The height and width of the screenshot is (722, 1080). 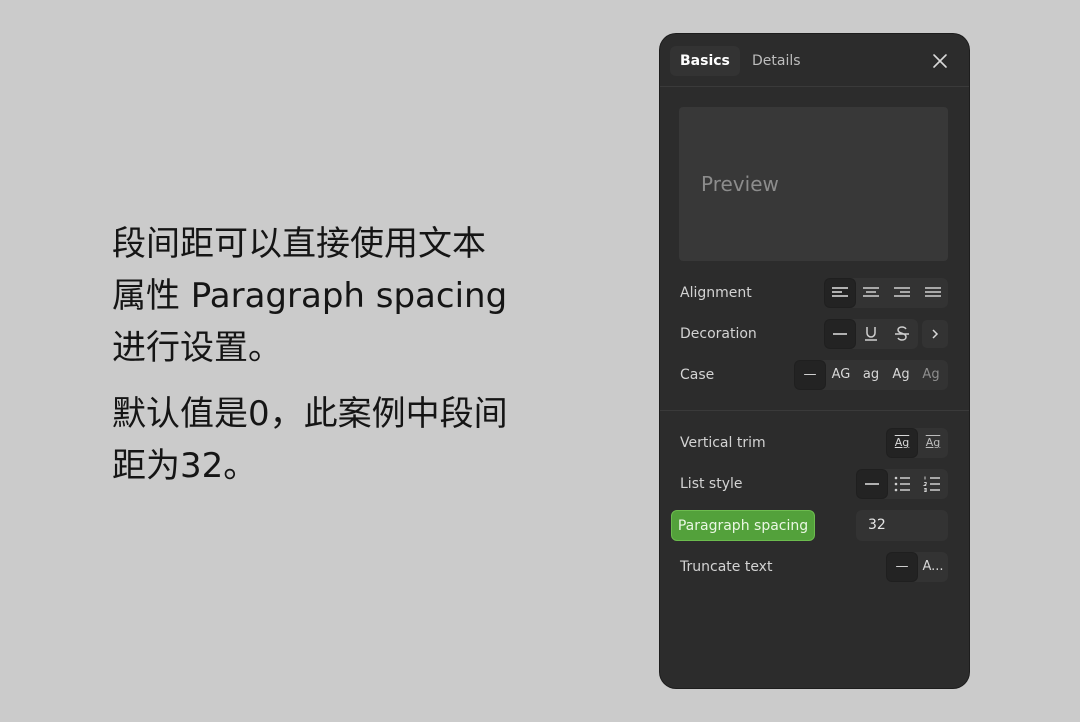 What do you see at coordinates (740, 184) in the screenshot?
I see `preview-text: Preview` at bounding box center [740, 184].